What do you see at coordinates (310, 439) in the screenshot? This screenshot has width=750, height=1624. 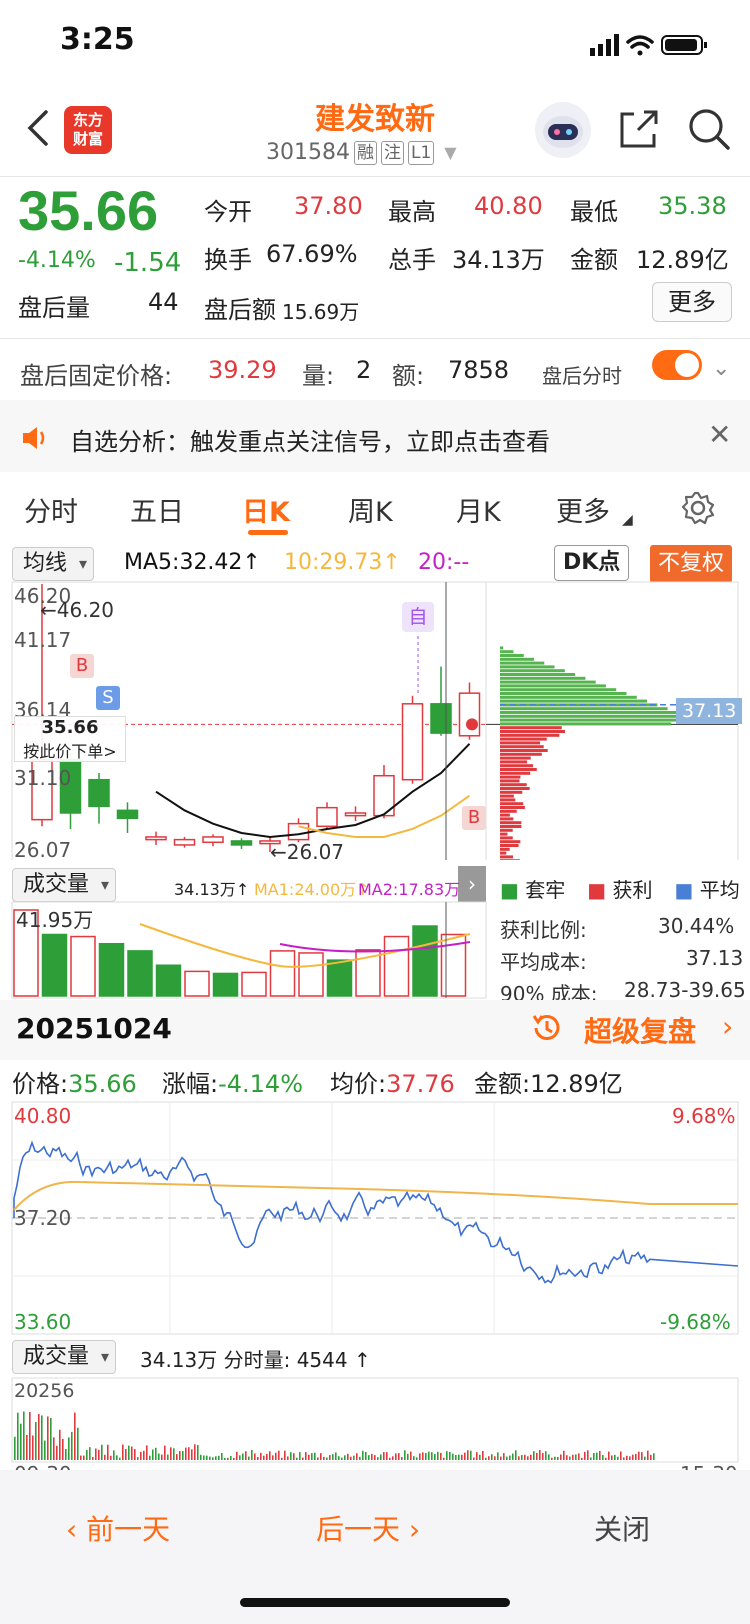 I see `notice-text: 自选分析：触发重点关注信号，立即点击查看` at bounding box center [310, 439].